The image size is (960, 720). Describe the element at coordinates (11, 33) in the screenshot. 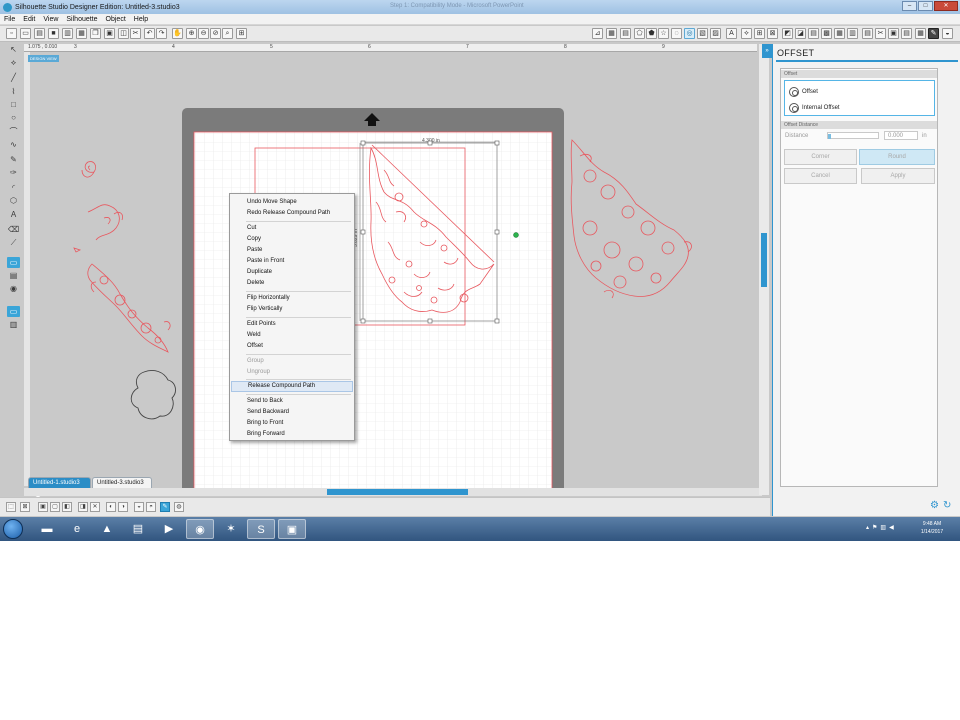

I see `new-file-icon: ▫` at that location.